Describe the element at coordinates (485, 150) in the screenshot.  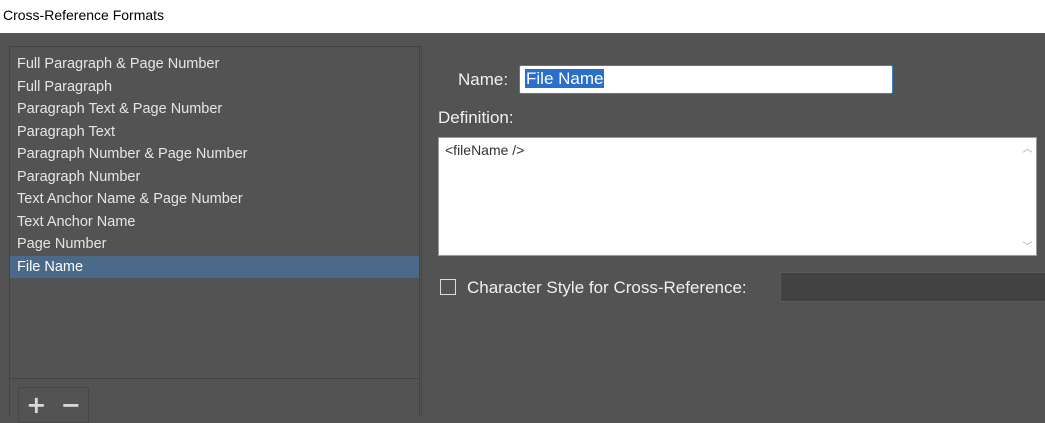
I see `definition-text: <fileName />` at that location.